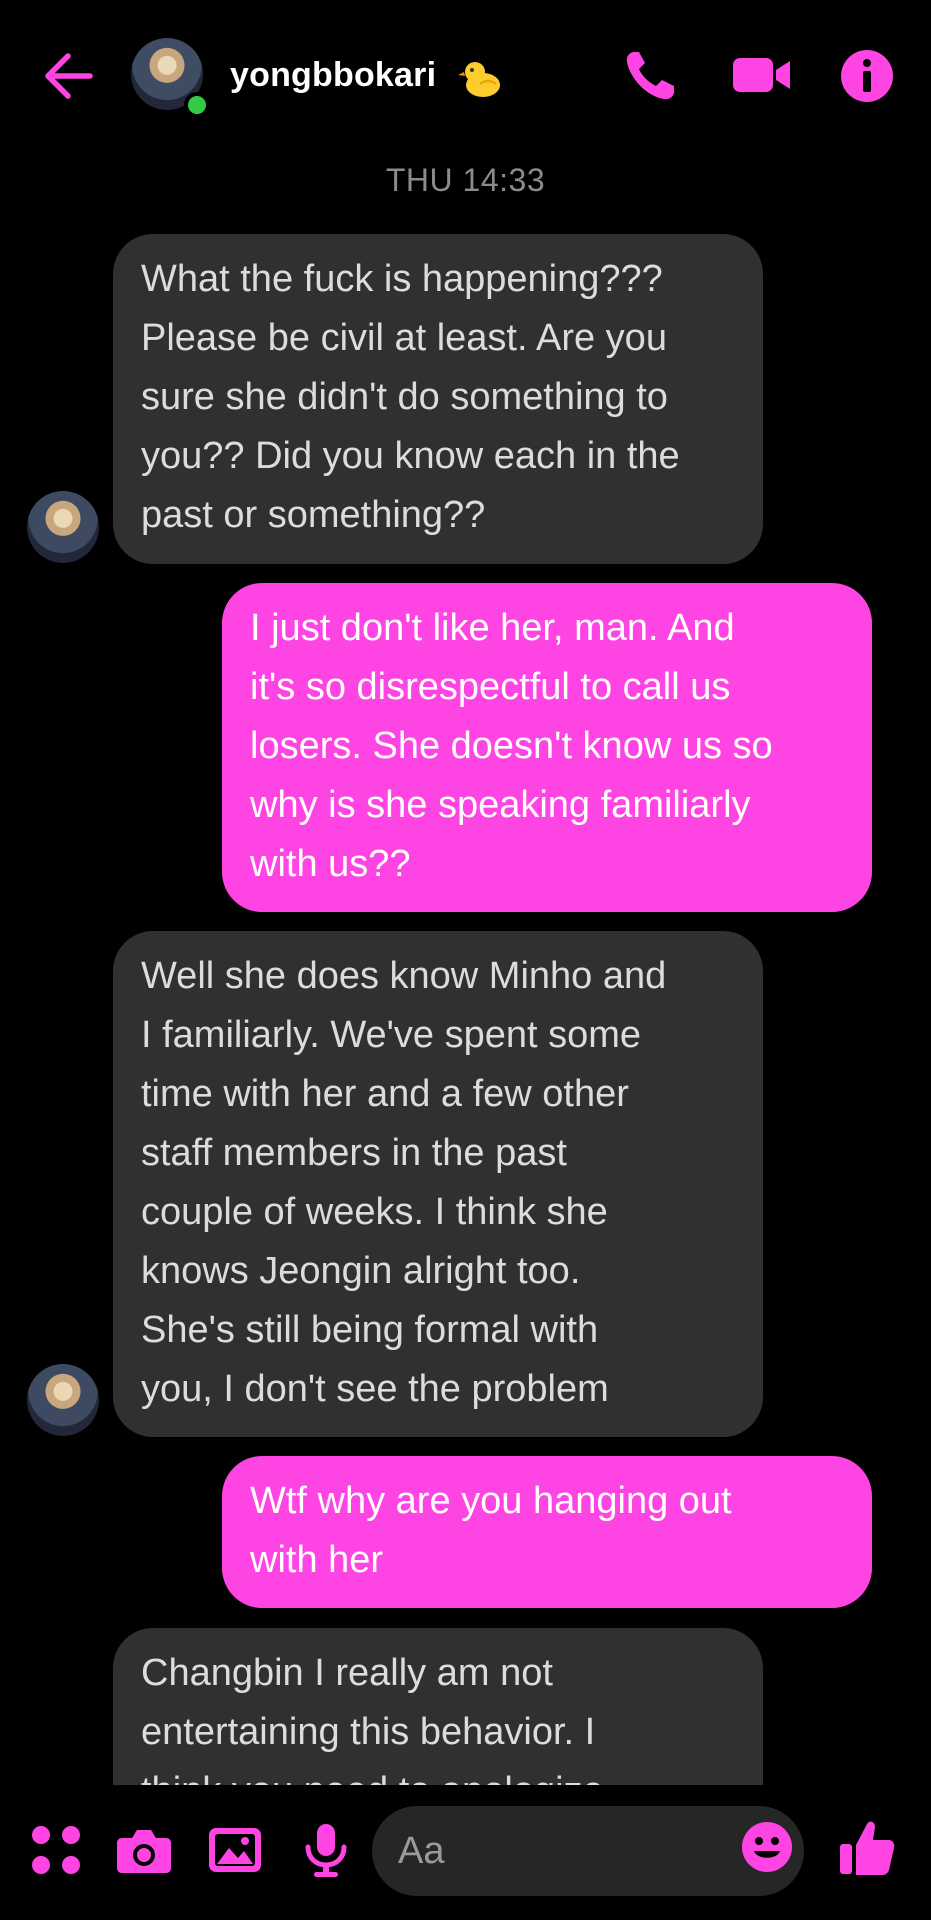  What do you see at coordinates (650, 76) in the screenshot?
I see `phone-call-icon` at bounding box center [650, 76].